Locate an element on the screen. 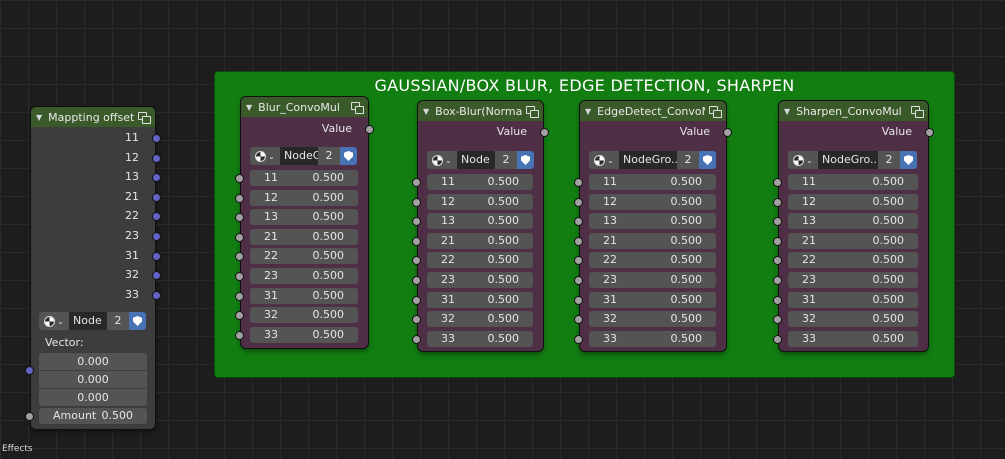  vector-z-field: 0.000 is located at coordinates (93, 397).